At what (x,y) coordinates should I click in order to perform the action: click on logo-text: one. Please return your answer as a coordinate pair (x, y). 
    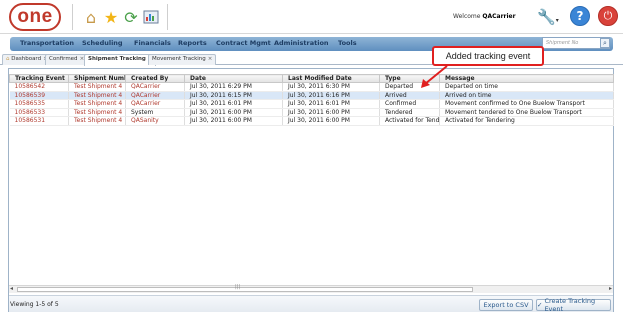
    Looking at the image, I should click on (35, 16).